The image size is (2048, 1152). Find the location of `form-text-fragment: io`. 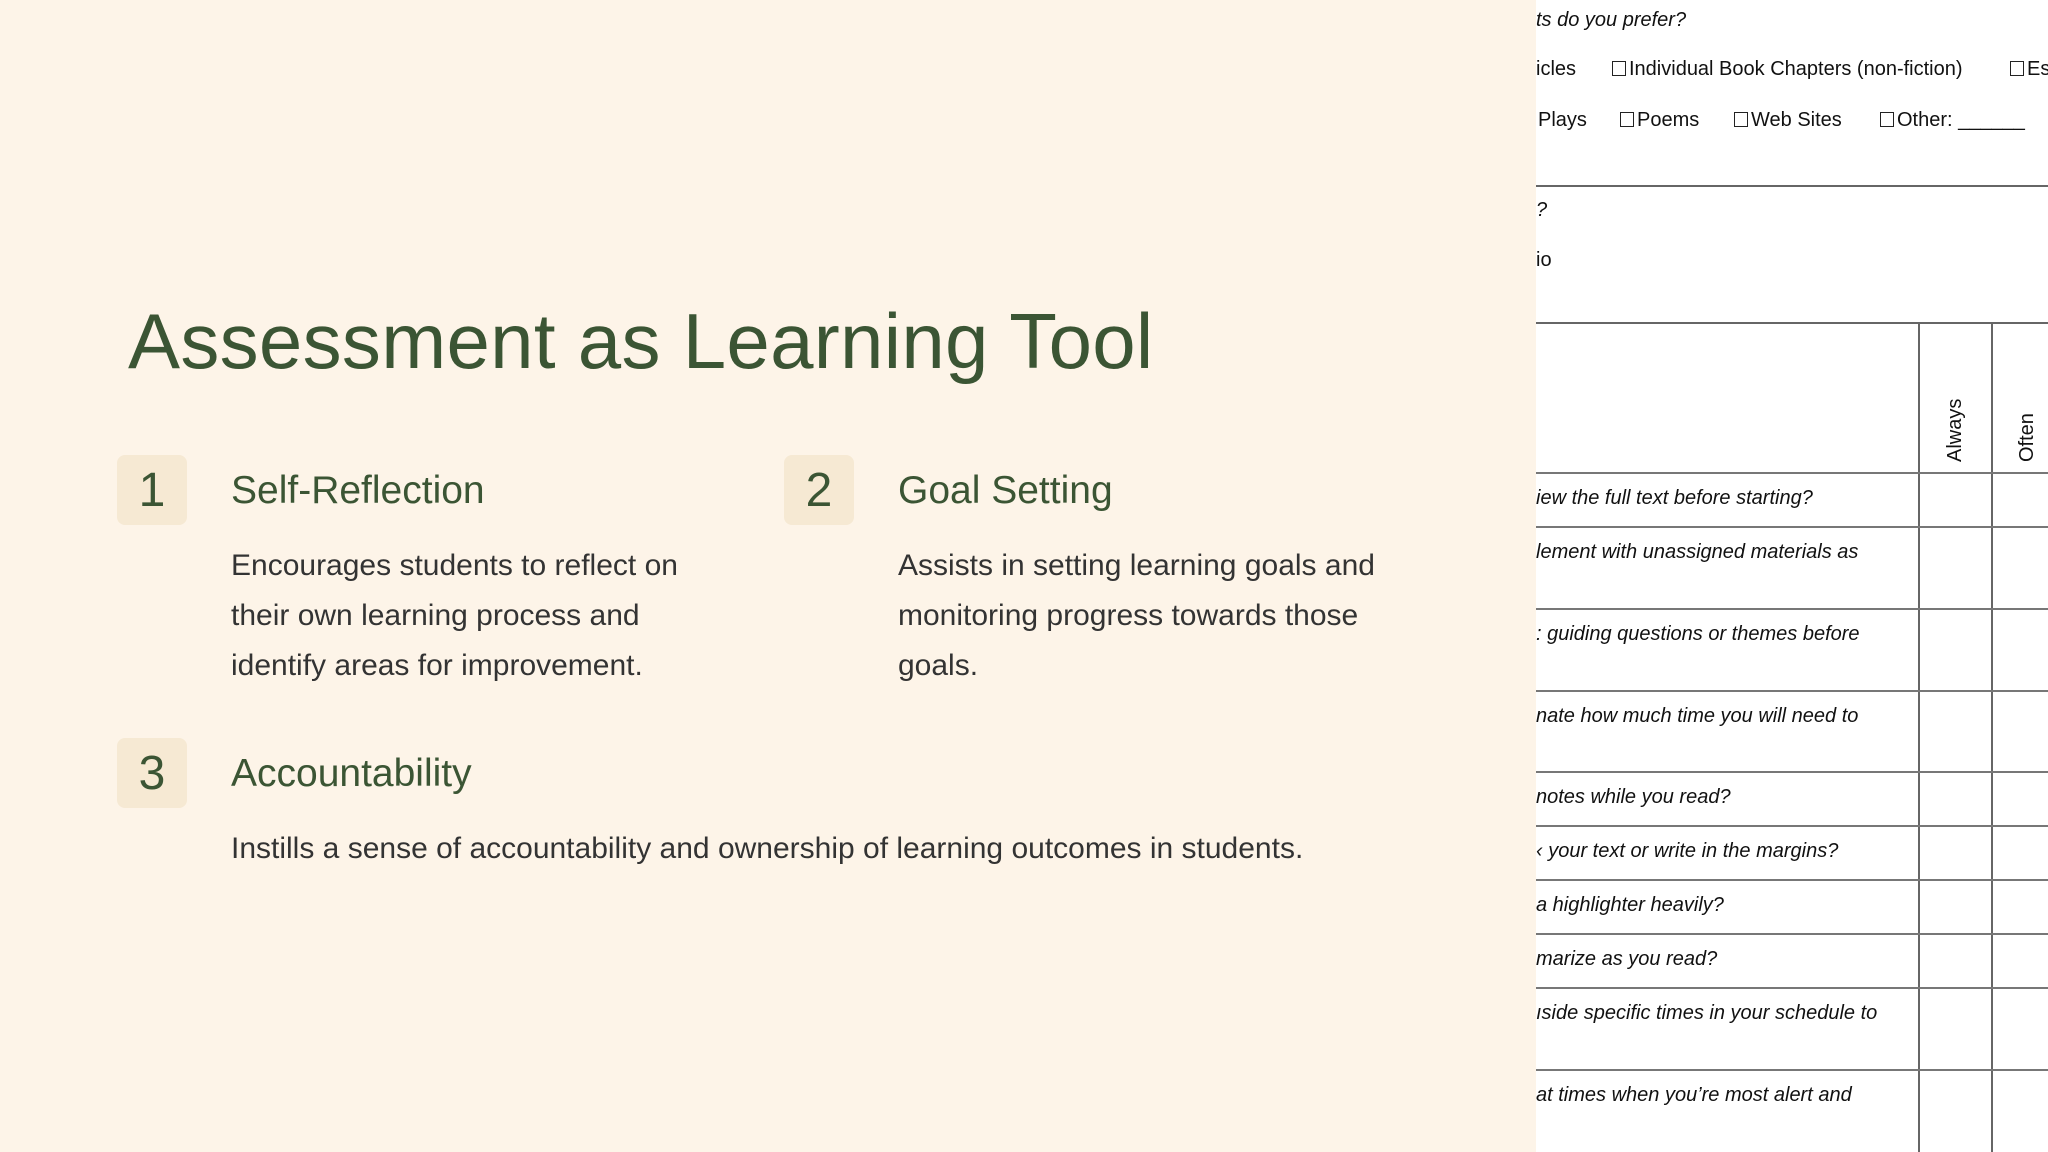

form-text-fragment: io is located at coordinates (1544, 260).